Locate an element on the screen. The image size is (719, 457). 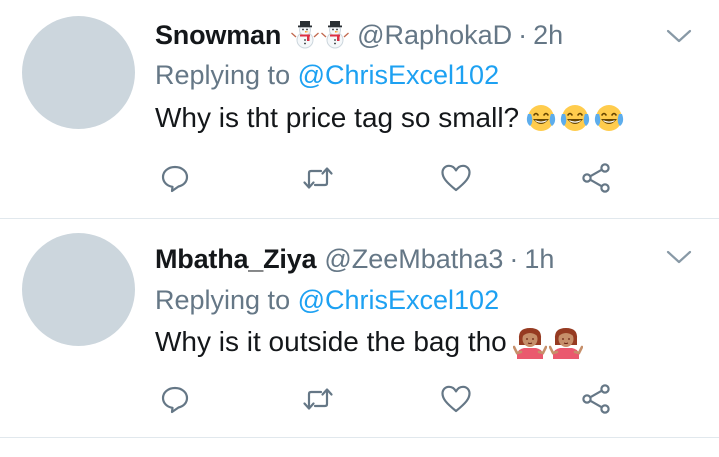
tweet-text: Why is tht price tag so small? is located at coordinates (390, 118).